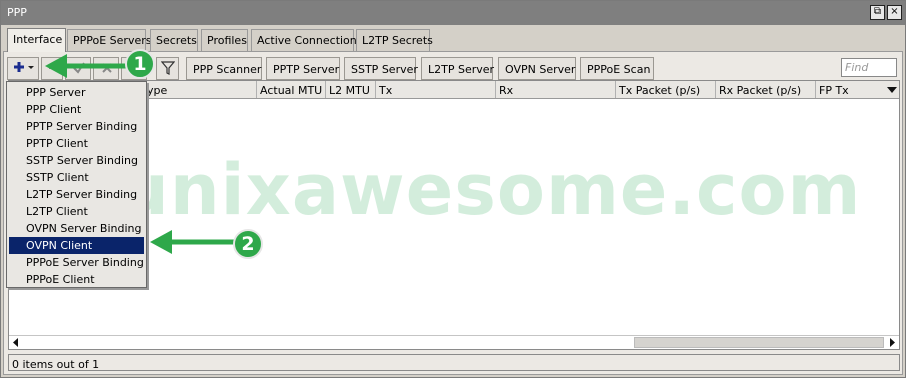 This screenshot has width=906, height=378. I want to click on menu-item-pppoe-server-binding: PPPoE Server Binding, so click(76, 262).